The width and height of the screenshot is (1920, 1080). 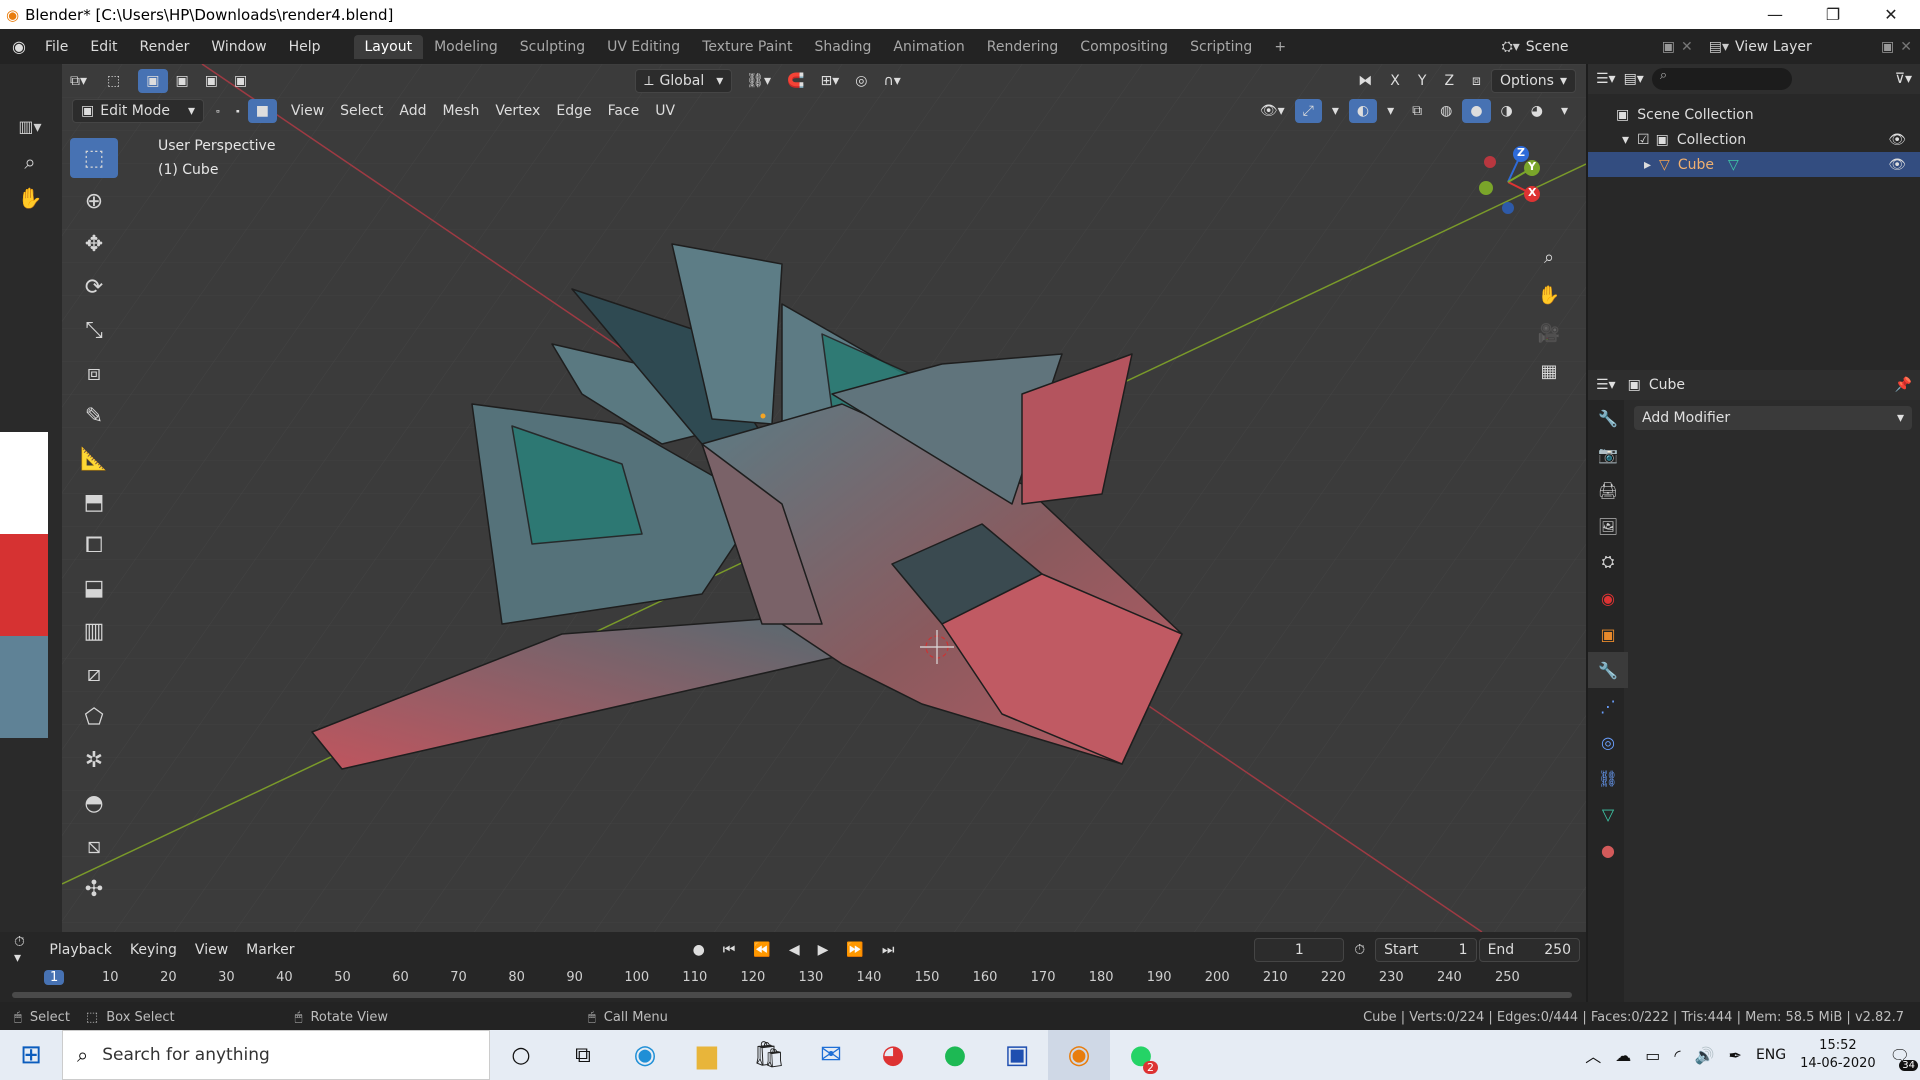 What do you see at coordinates (1771, 1055) in the screenshot?
I see `language-indicator: ENG` at bounding box center [1771, 1055].